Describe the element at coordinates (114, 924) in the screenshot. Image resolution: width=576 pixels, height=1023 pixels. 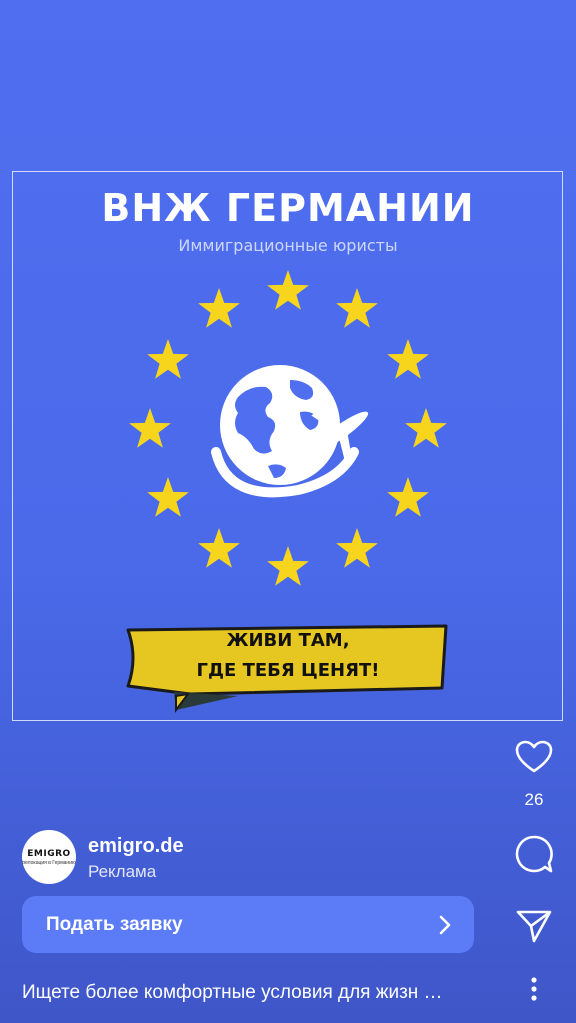
I see `apply-button-label: Подать заявку` at that location.